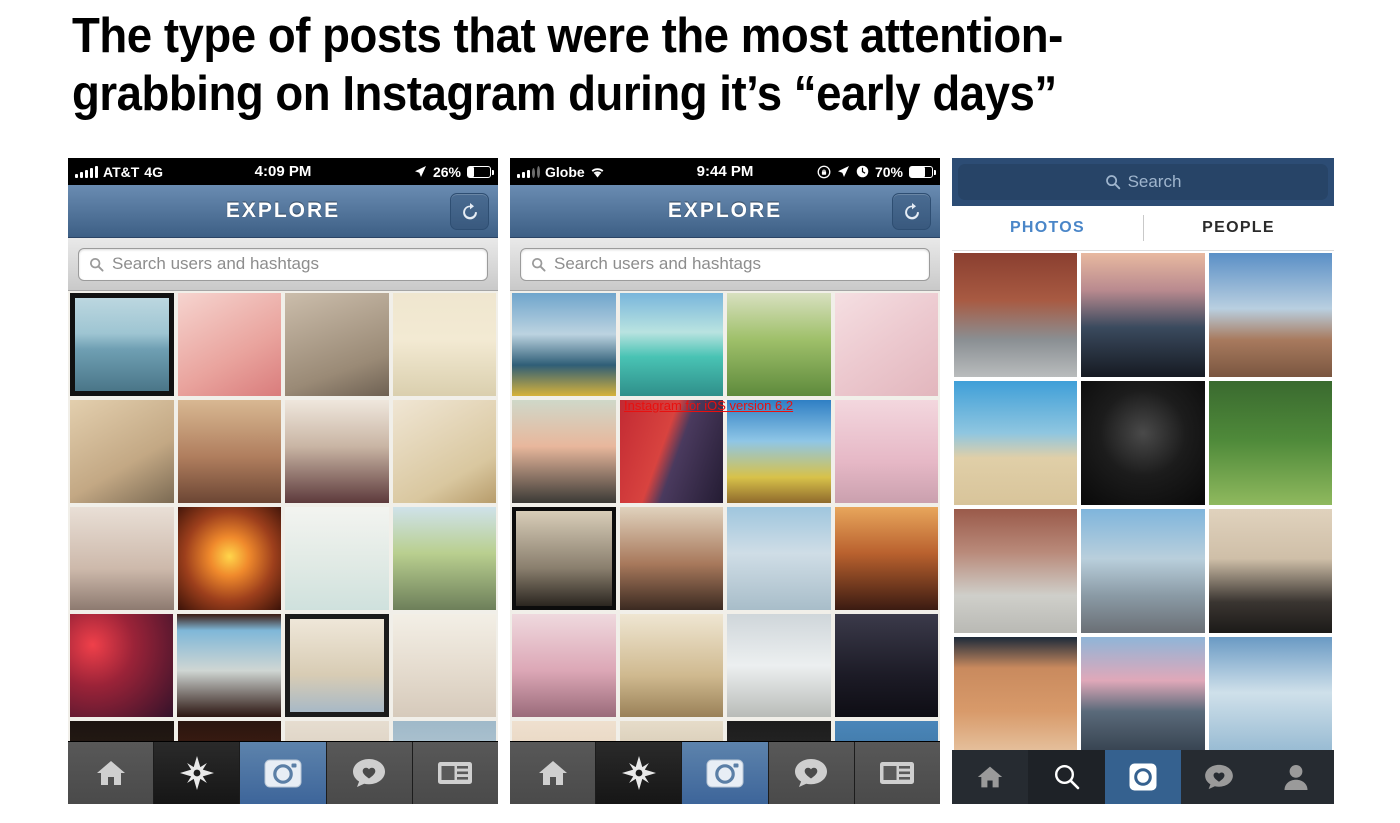 The height and width of the screenshot is (823, 1400). I want to click on location-arrow-icon, so click(843, 171).